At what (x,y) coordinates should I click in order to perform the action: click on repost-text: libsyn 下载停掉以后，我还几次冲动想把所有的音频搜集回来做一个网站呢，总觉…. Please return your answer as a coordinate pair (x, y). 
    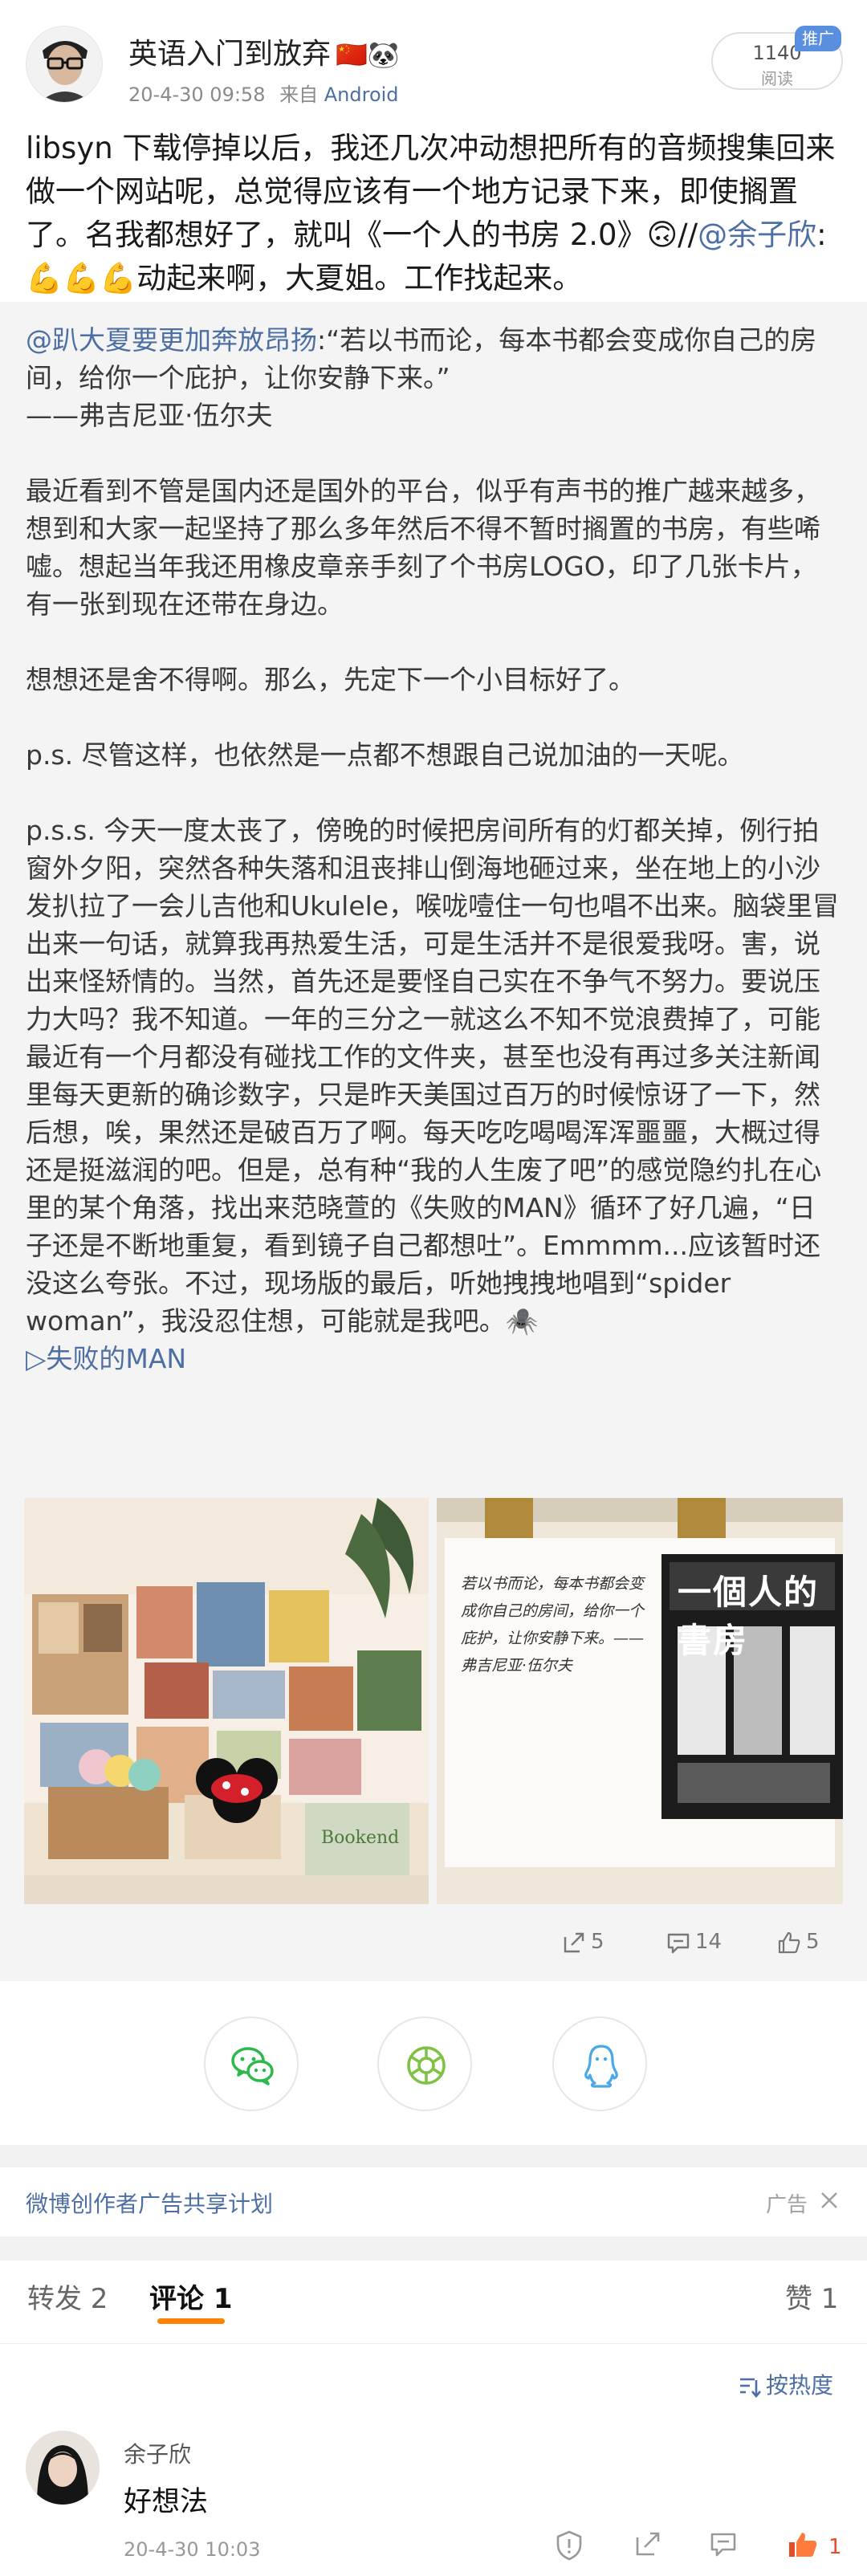
    Looking at the image, I should click on (436, 214).